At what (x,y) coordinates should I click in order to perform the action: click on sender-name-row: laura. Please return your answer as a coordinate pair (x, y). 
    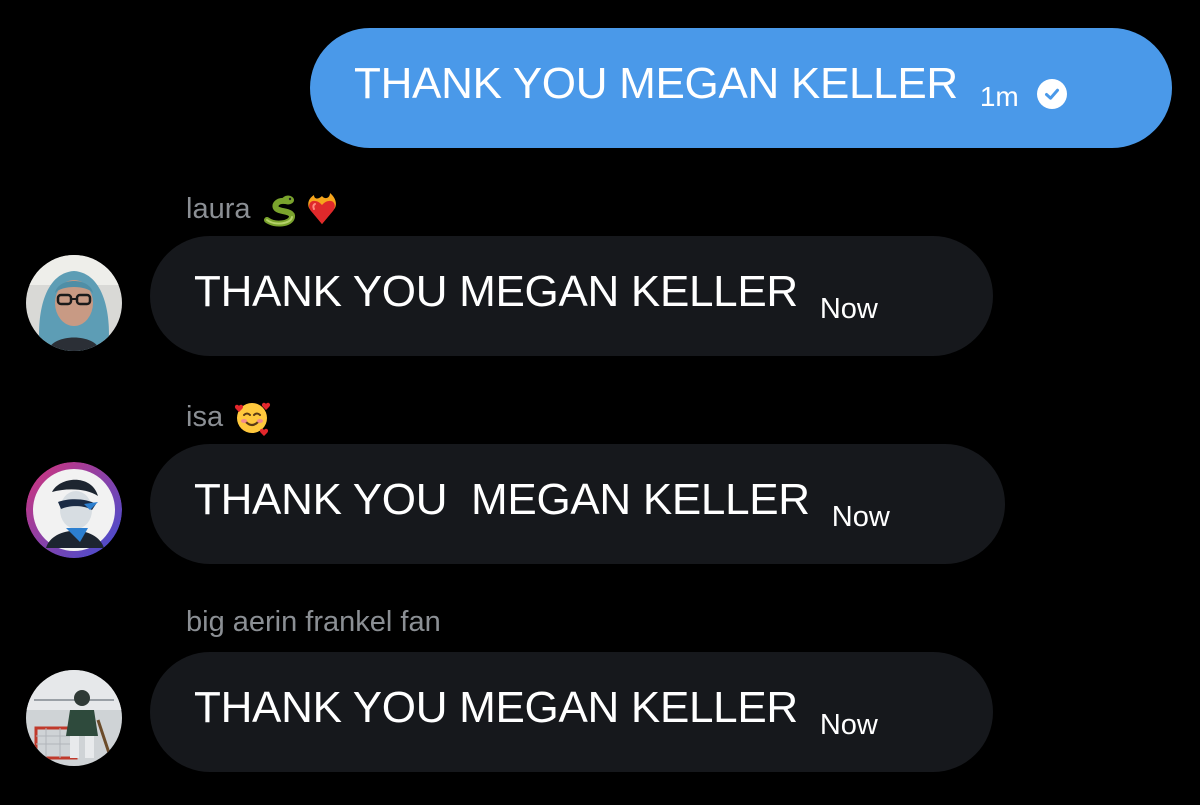
    Looking at the image, I should click on (263, 209).